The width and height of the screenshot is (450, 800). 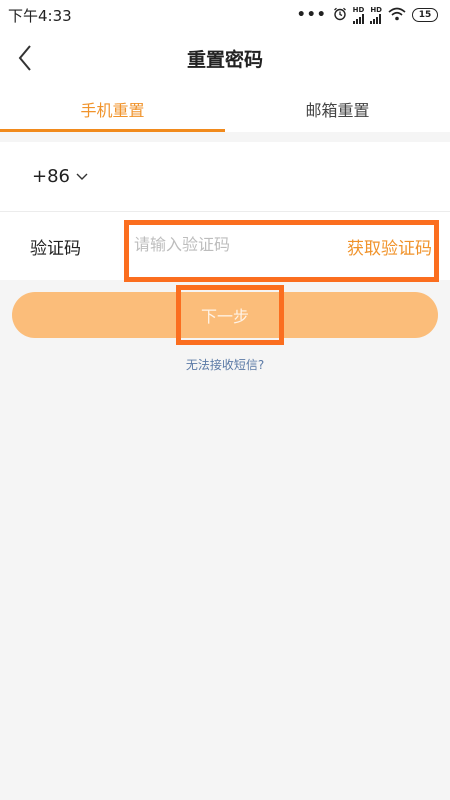 I want to click on signal-1-label: HD, so click(x=358, y=10).